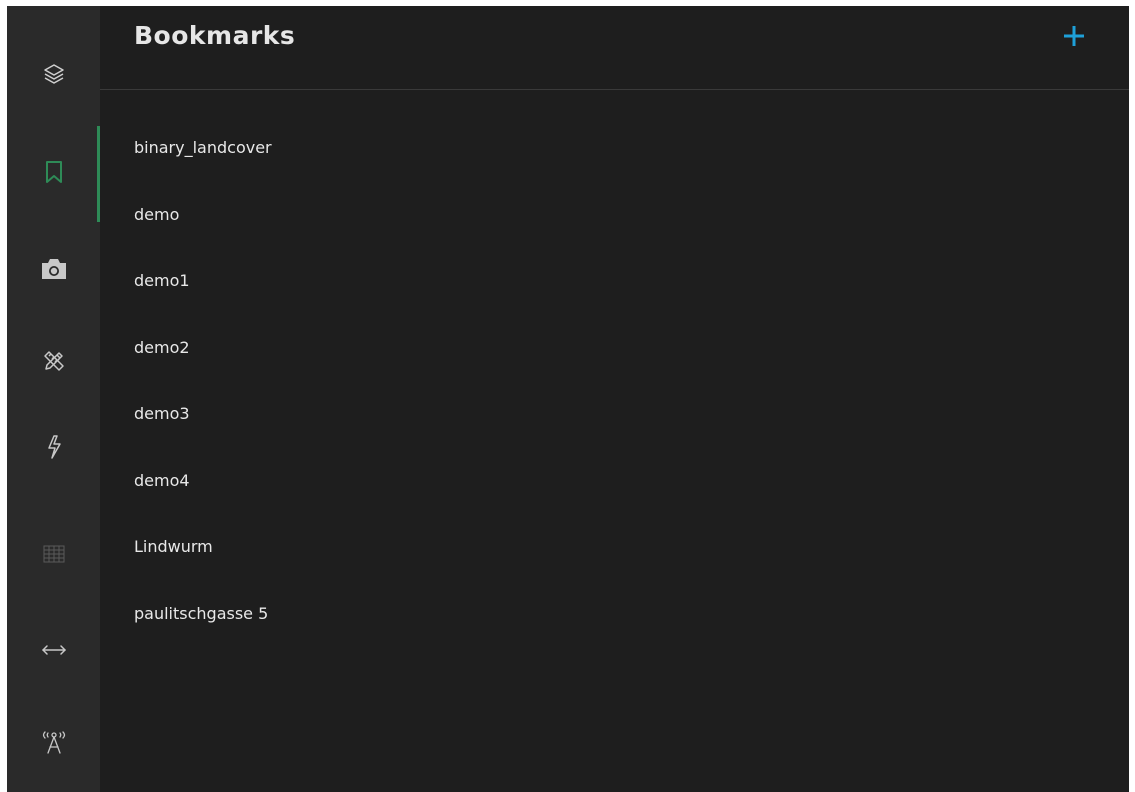  I want to click on add-bookmark-button, so click(1074, 38).